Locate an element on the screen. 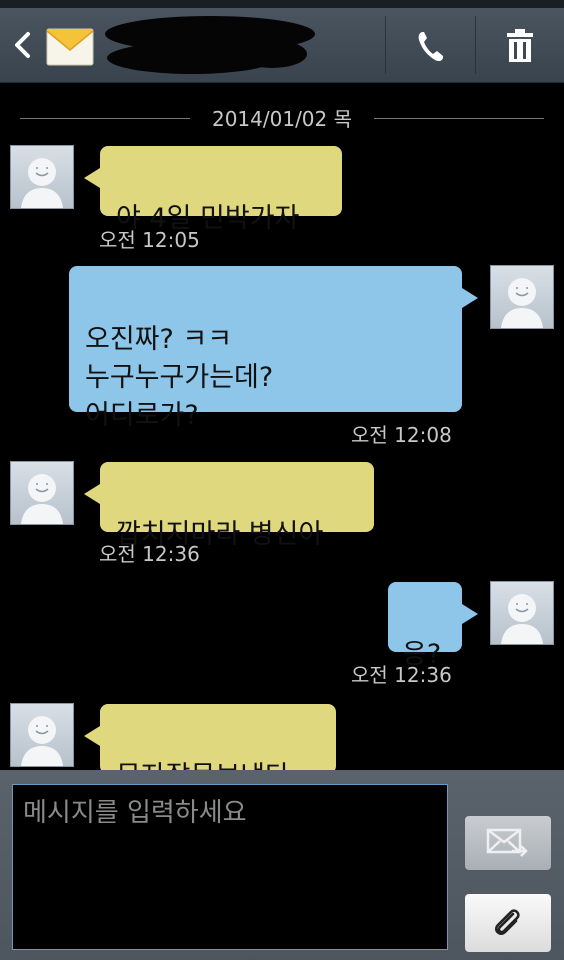 This screenshot has width=564, height=960. message-bubble-outgoing: 오진짜? ㅋㅋ 누구누구가는데? 어디로가? is located at coordinates (265, 348).